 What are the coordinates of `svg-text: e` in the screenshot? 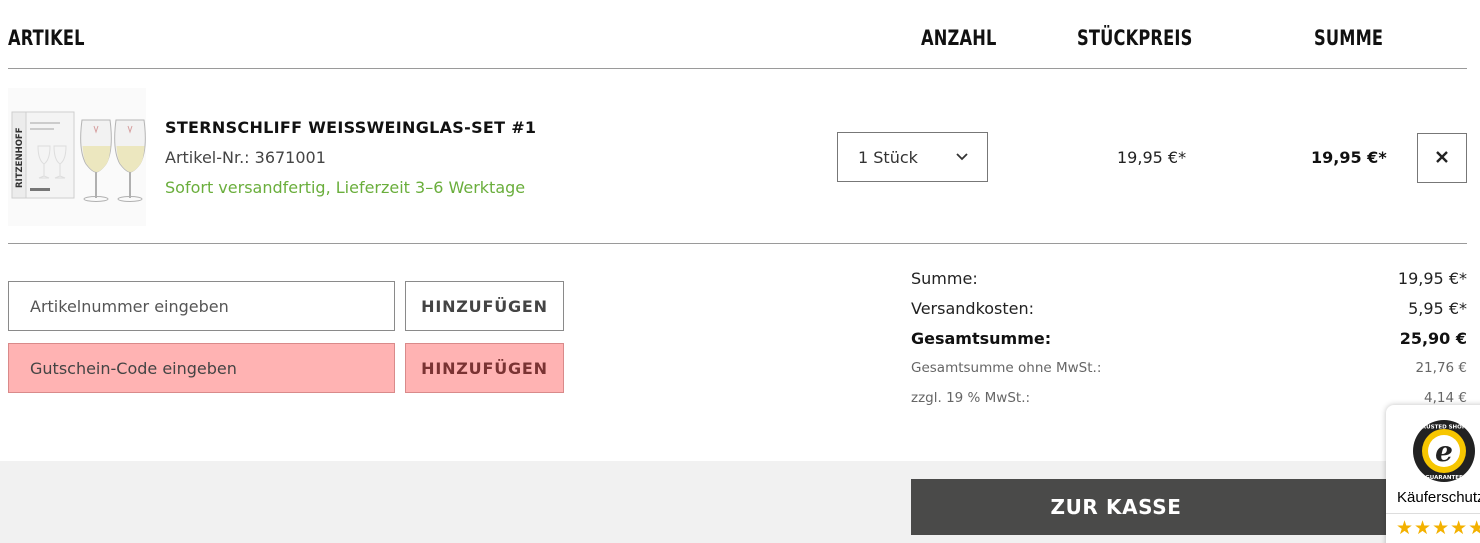 It's located at (1444, 451).